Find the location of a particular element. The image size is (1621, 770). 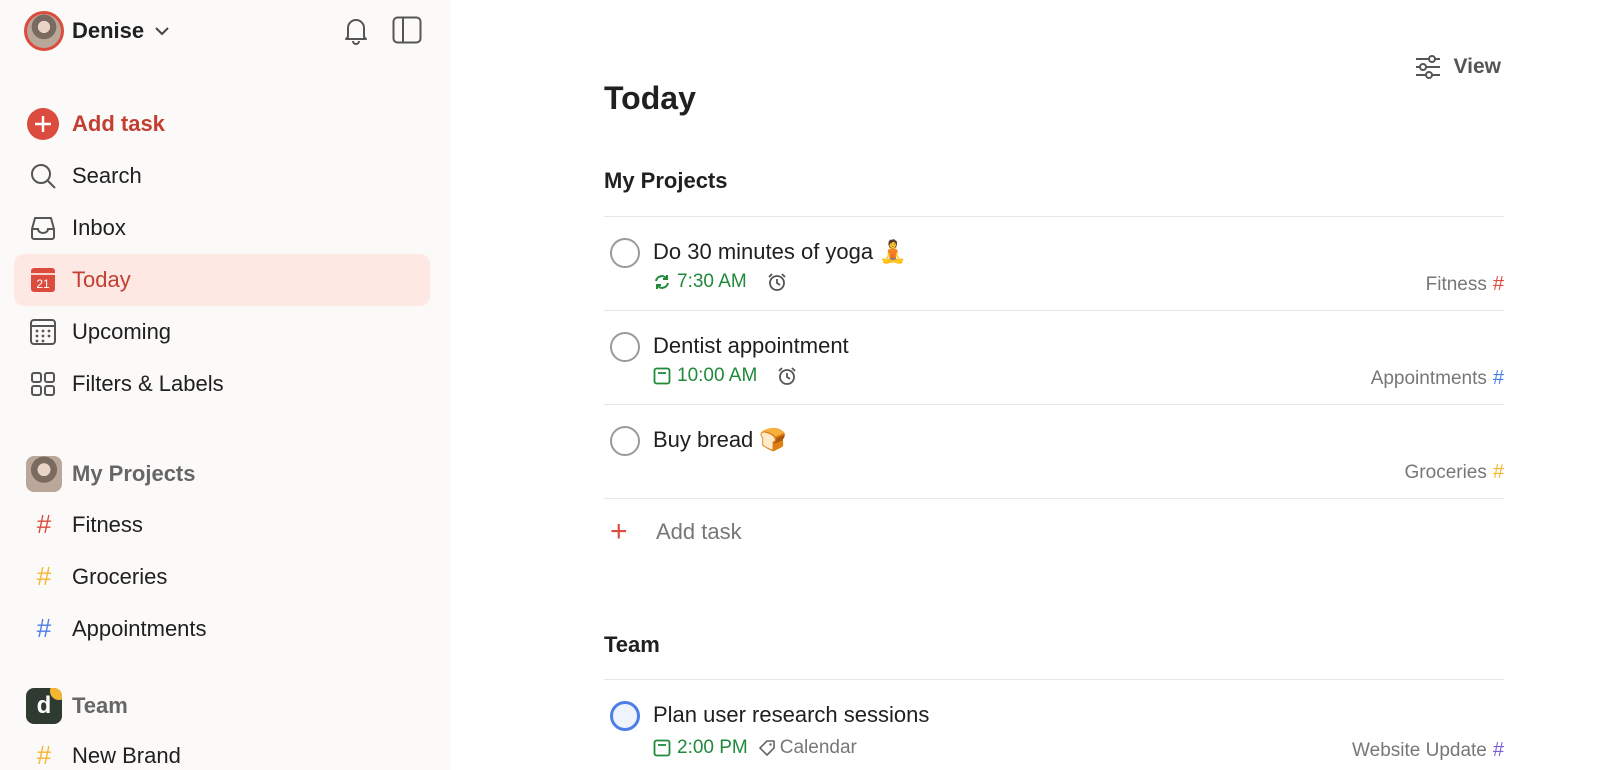

sidebar-project-label: Fitness is located at coordinates (107, 524).